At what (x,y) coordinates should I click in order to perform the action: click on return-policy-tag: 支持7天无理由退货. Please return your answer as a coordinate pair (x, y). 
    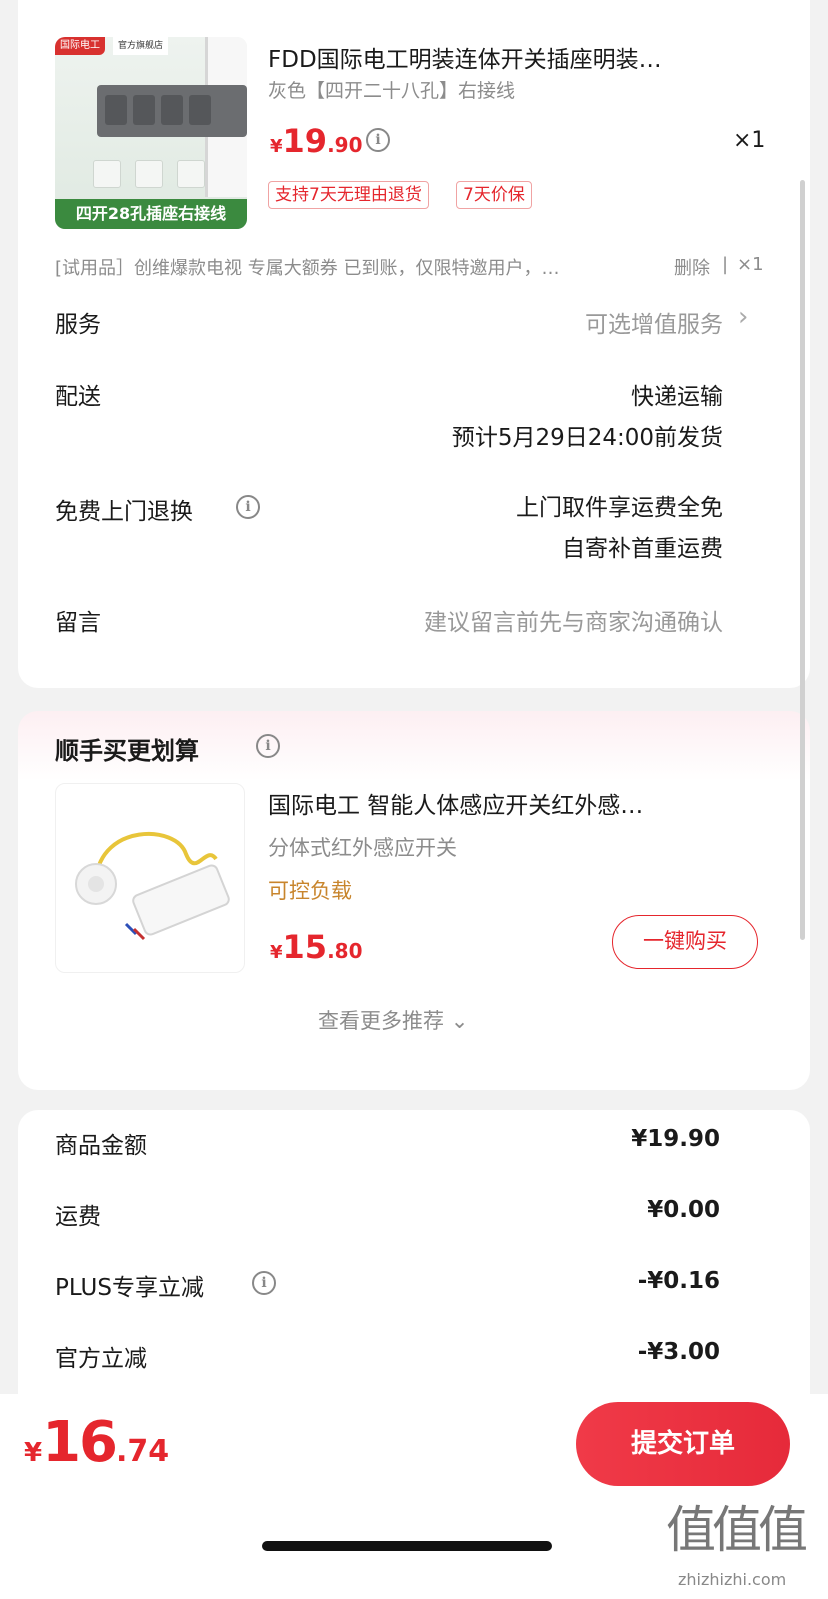
    Looking at the image, I should click on (348, 195).